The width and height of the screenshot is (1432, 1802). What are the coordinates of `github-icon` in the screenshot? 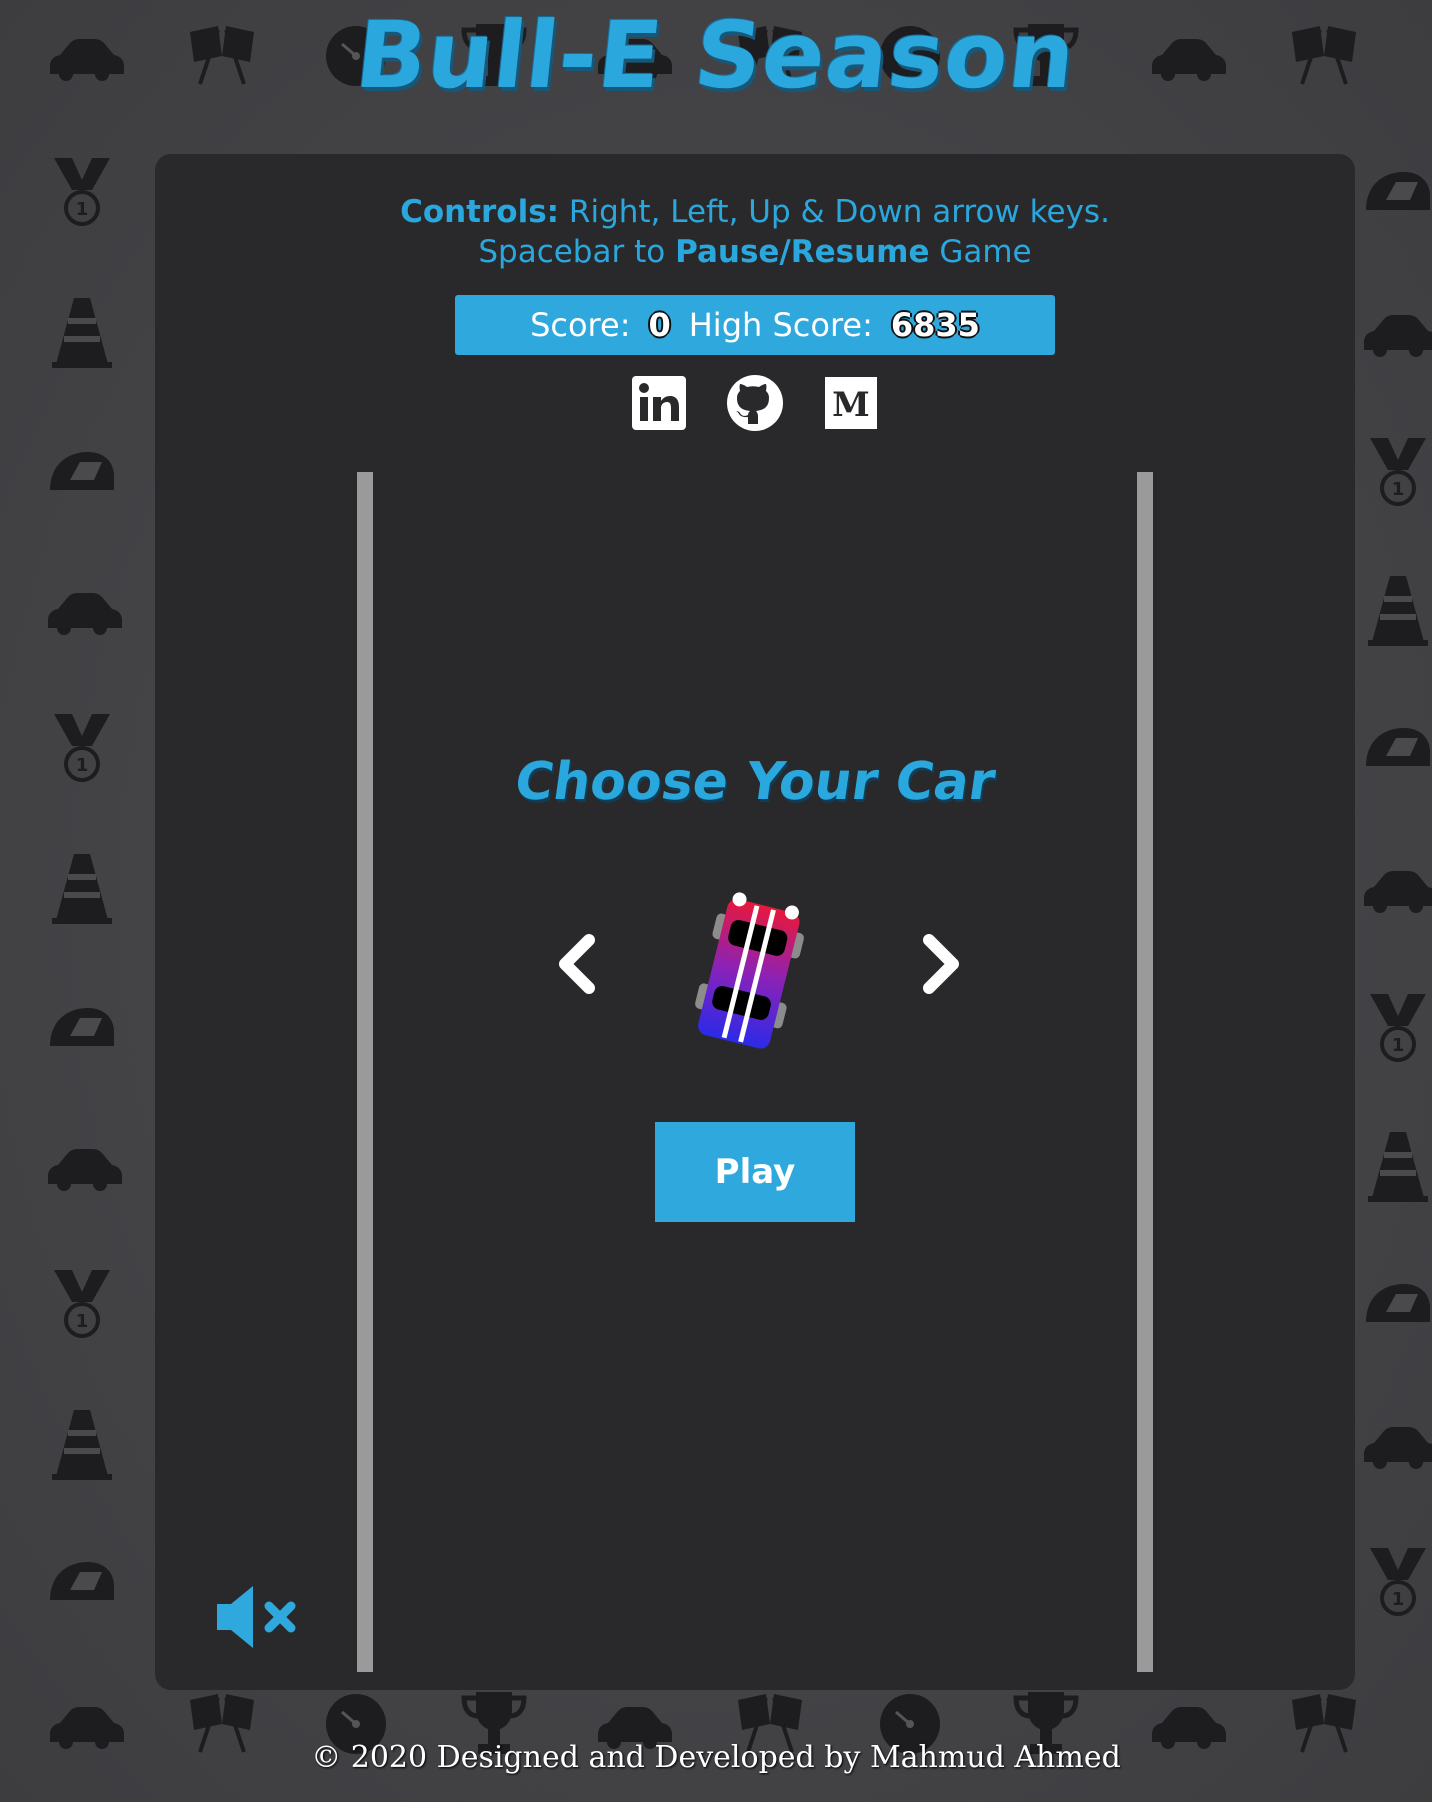 It's located at (755, 403).